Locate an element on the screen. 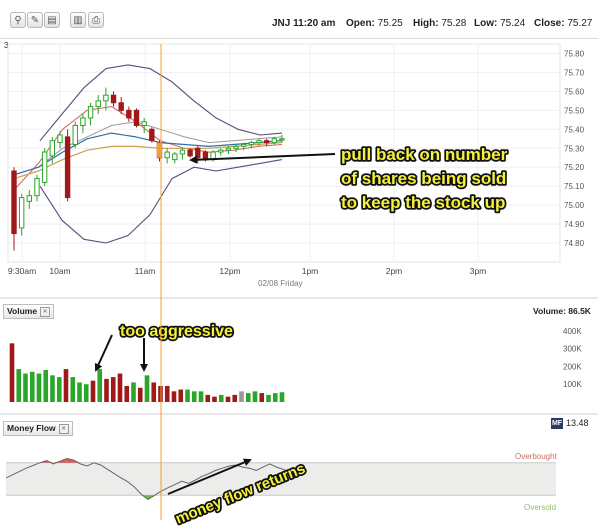 The height and width of the screenshot is (526, 598). price-tick-label: 75.20 is located at coordinates (574, 167).